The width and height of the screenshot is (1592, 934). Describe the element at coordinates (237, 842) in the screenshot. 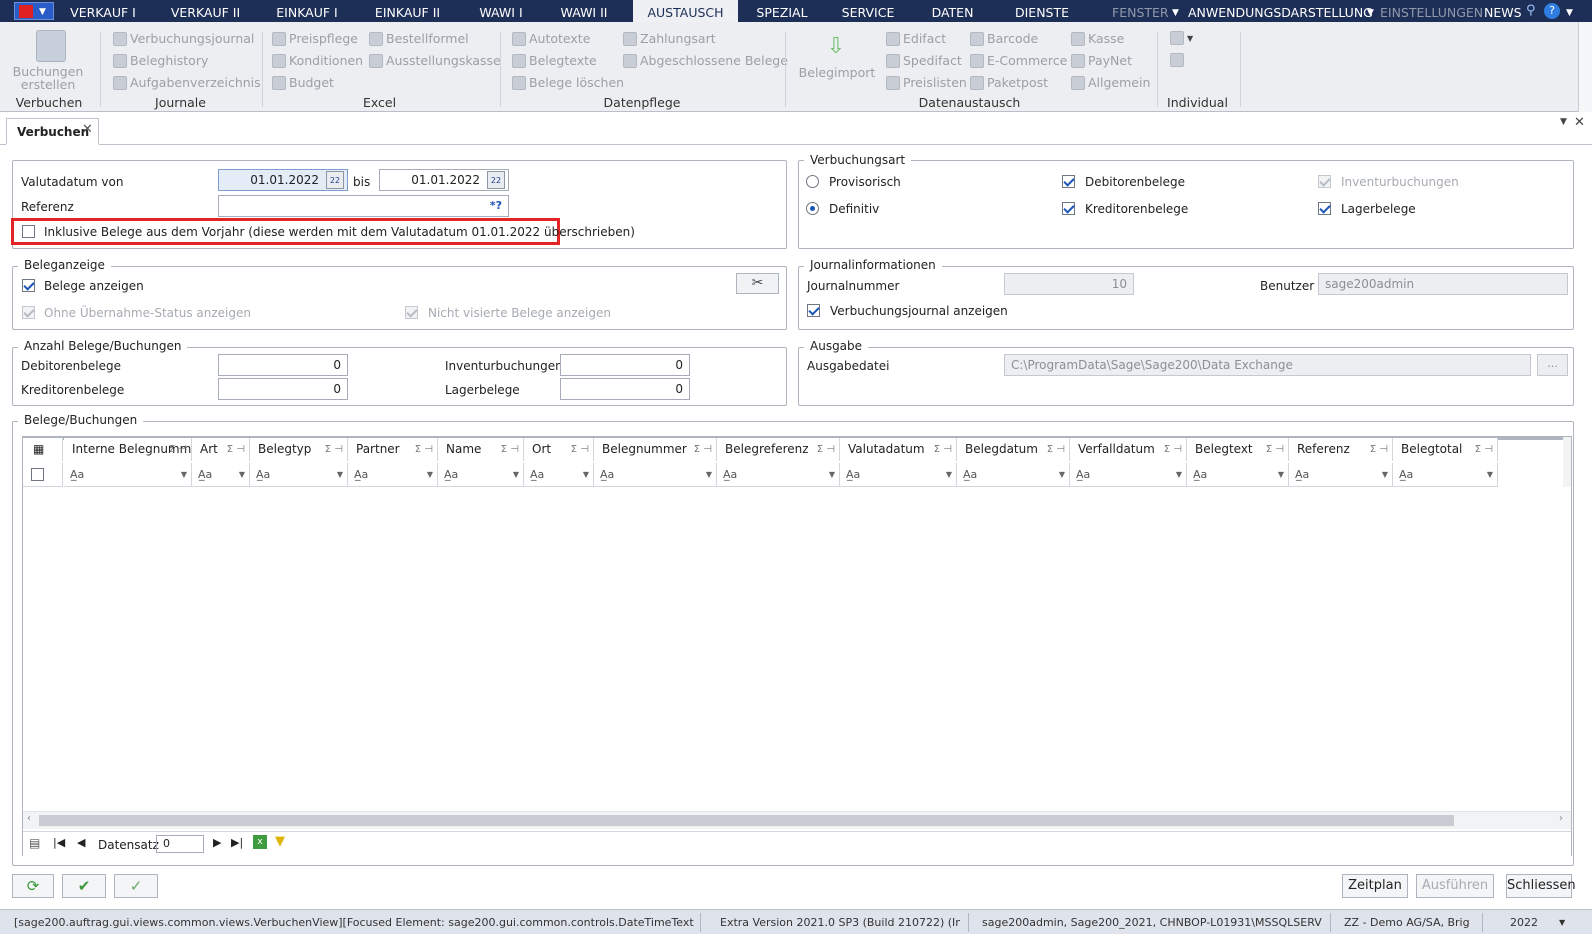

I see `last-record-icon: ▶|` at that location.